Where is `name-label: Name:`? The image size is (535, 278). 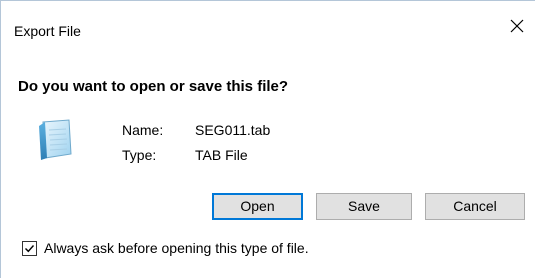 name-label: Name: is located at coordinates (143, 130).